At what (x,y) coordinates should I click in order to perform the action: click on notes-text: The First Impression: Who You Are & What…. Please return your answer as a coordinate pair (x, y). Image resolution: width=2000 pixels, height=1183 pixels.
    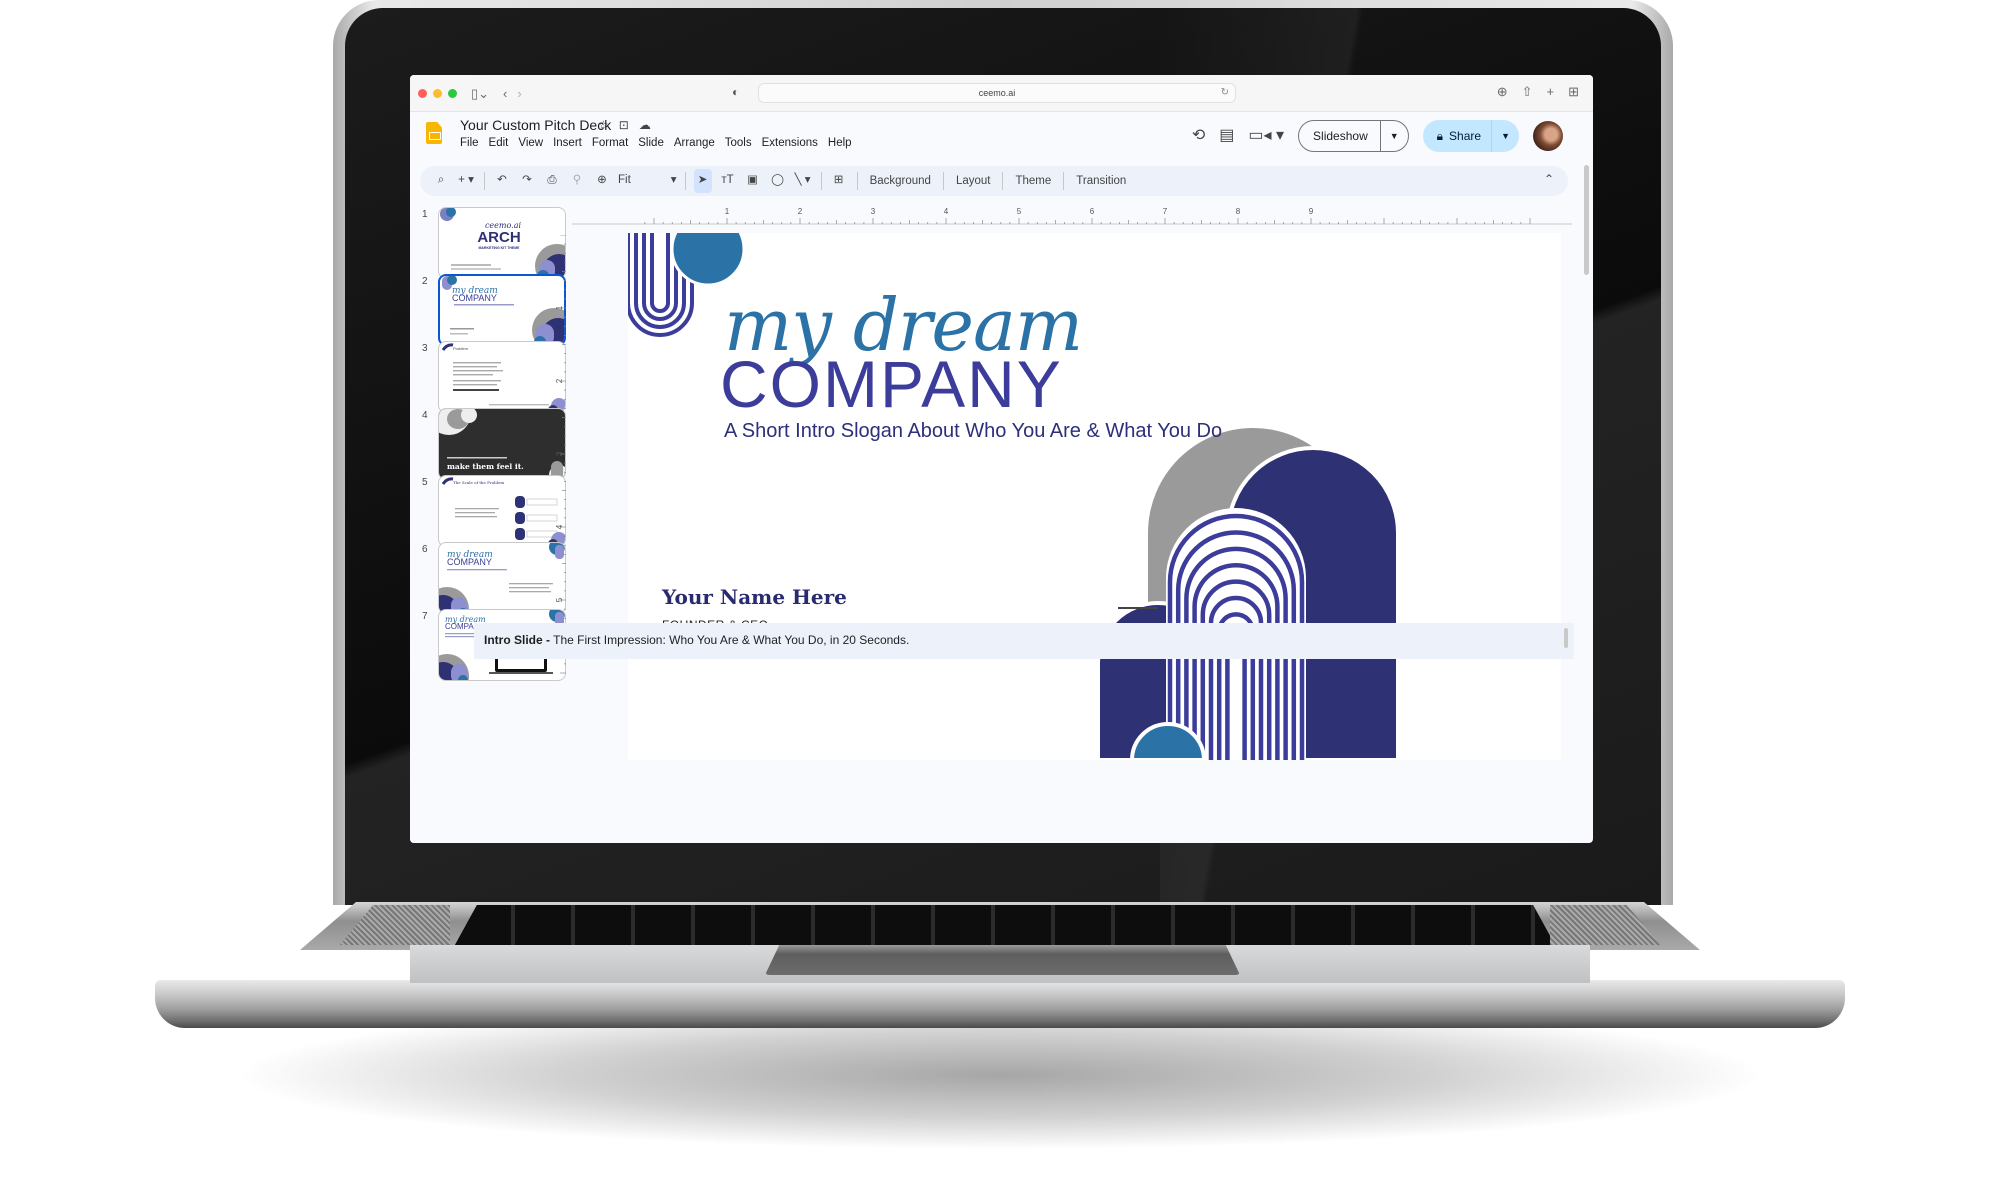
    Looking at the image, I should click on (730, 640).